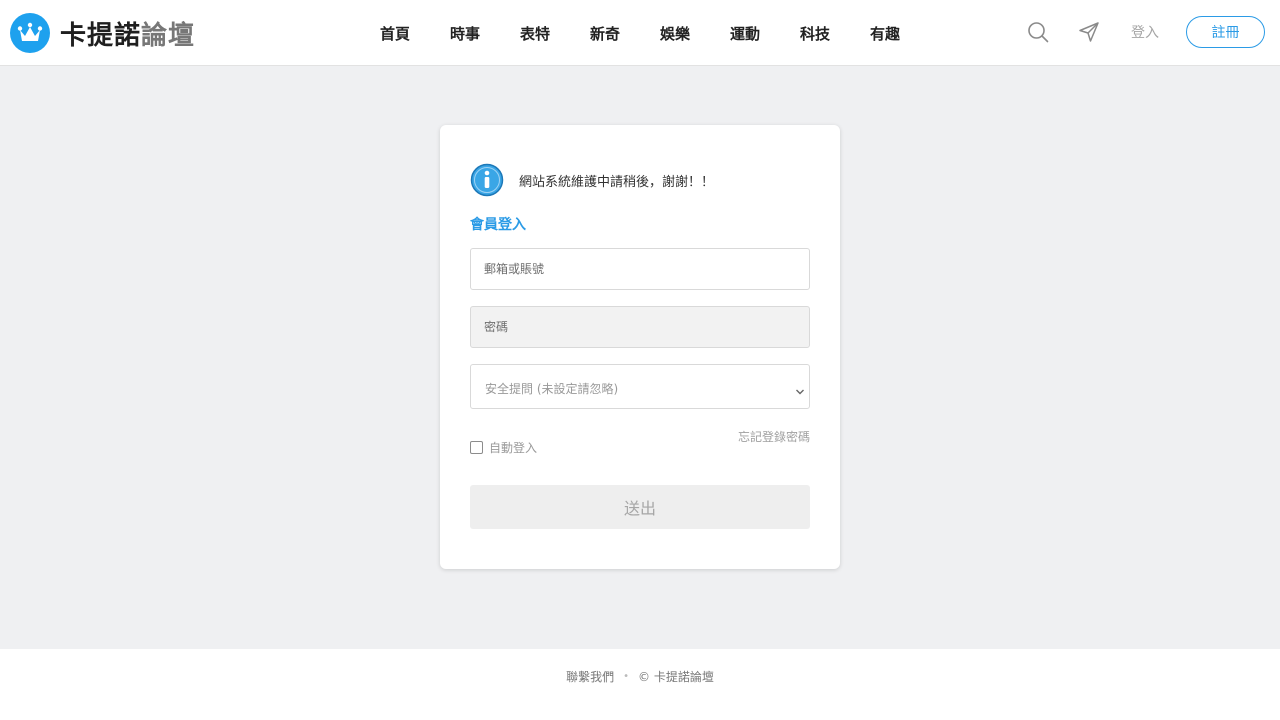 This screenshot has width=1280, height=720. Describe the element at coordinates (476, 447) in the screenshot. I see `remember-me-checkbox` at that location.